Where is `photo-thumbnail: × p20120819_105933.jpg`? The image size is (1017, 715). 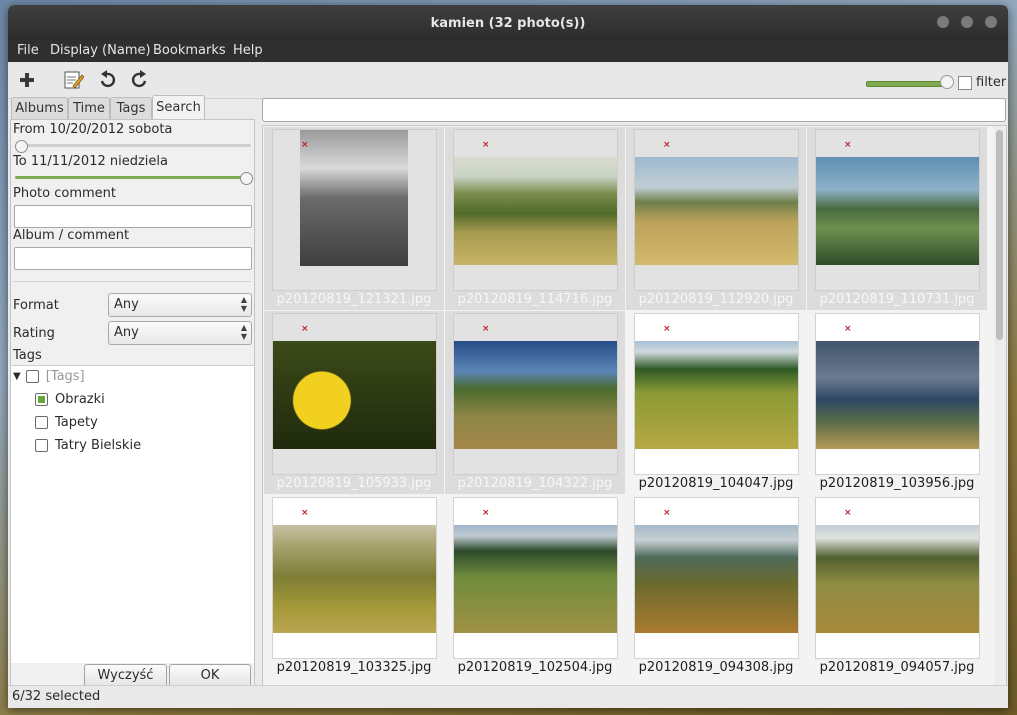
photo-thumbnail: × p20120819_105933.jpg is located at coordinates (354, 402).